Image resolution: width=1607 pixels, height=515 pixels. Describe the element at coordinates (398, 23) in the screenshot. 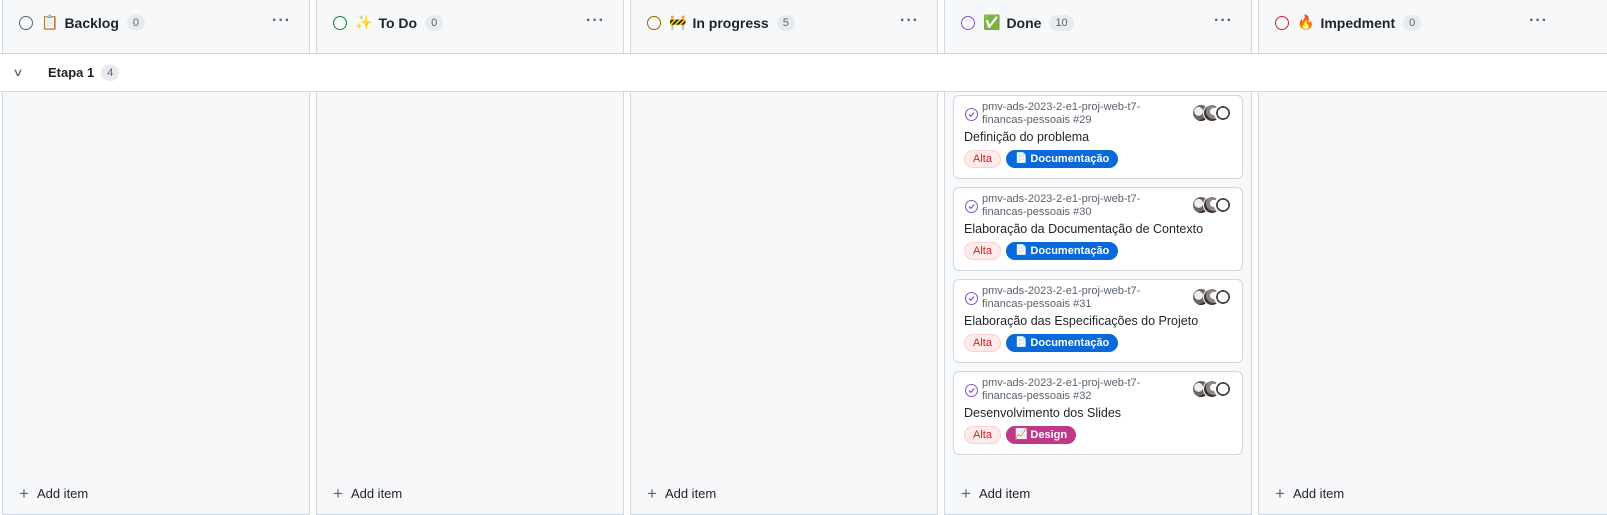

I see `column-title: To Do` at that location.